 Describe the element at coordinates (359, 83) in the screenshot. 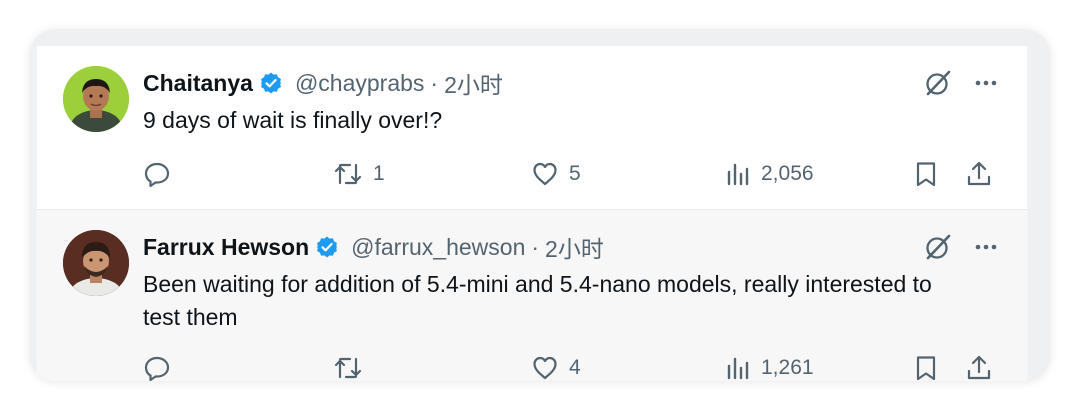

I see `author-handle: @chayprabs` at that location.